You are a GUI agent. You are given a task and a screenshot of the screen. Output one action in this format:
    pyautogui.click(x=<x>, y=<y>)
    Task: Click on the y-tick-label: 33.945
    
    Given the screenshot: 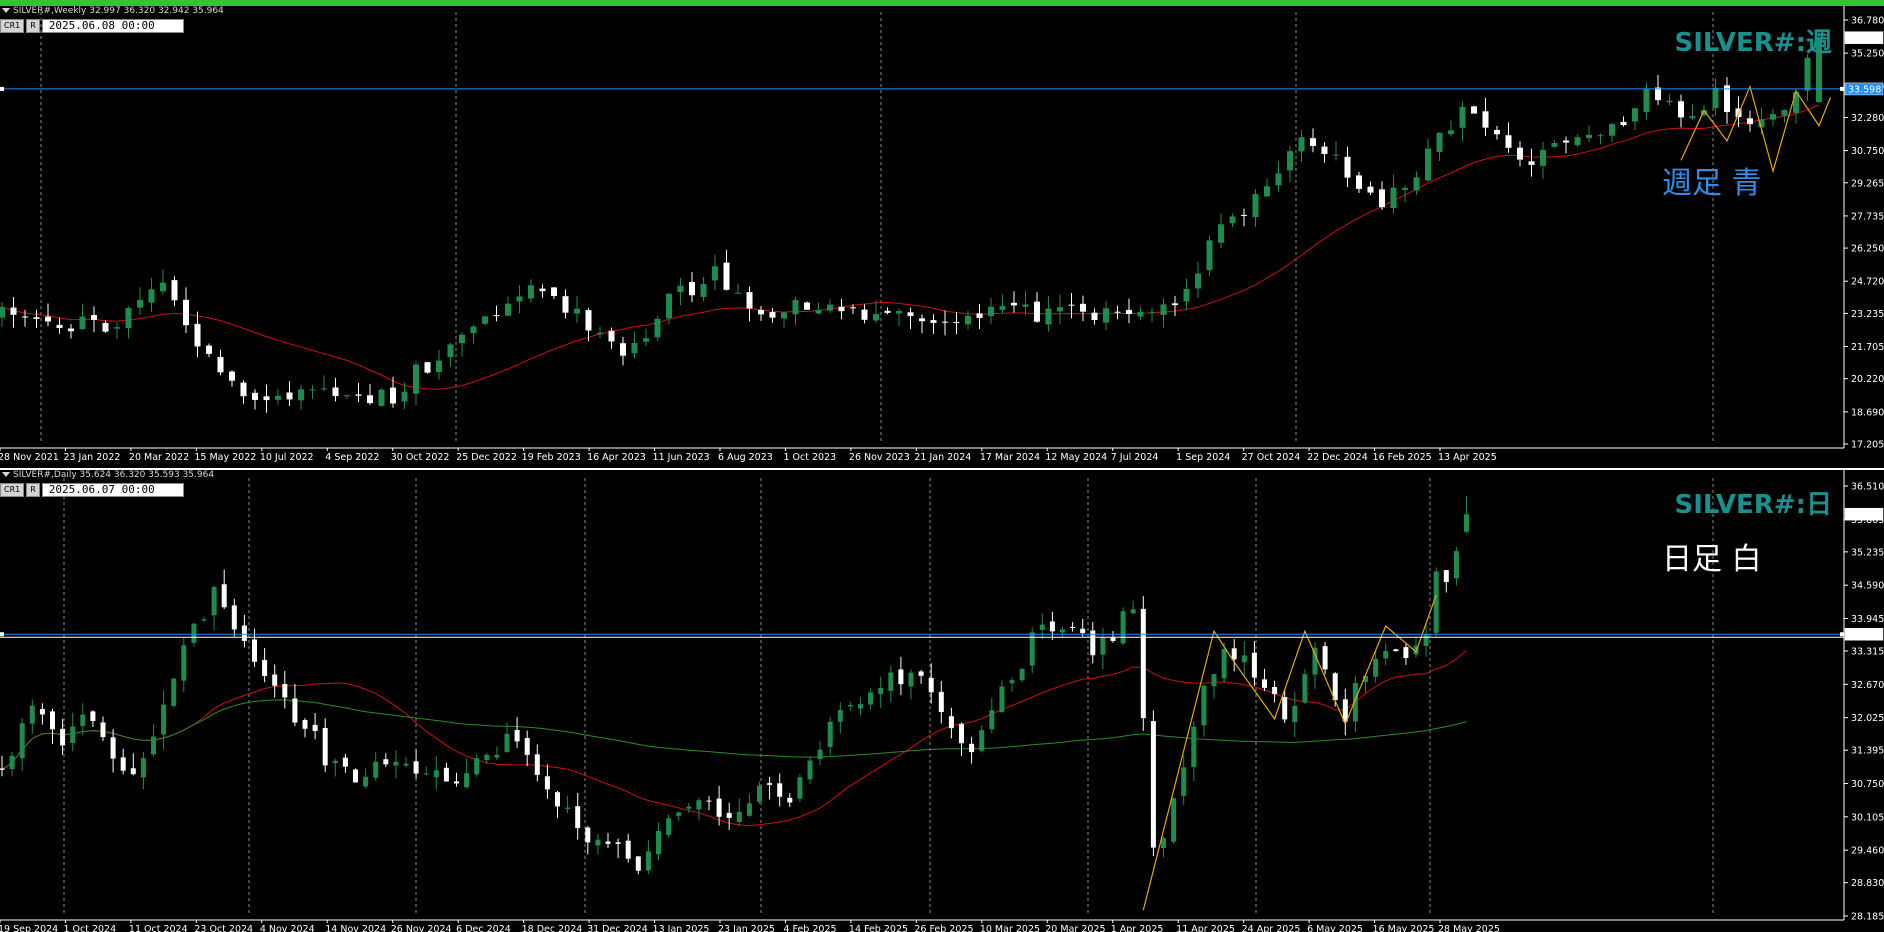 What is the action you would take?
    pyautogui.click(x=1867, y=619)
    